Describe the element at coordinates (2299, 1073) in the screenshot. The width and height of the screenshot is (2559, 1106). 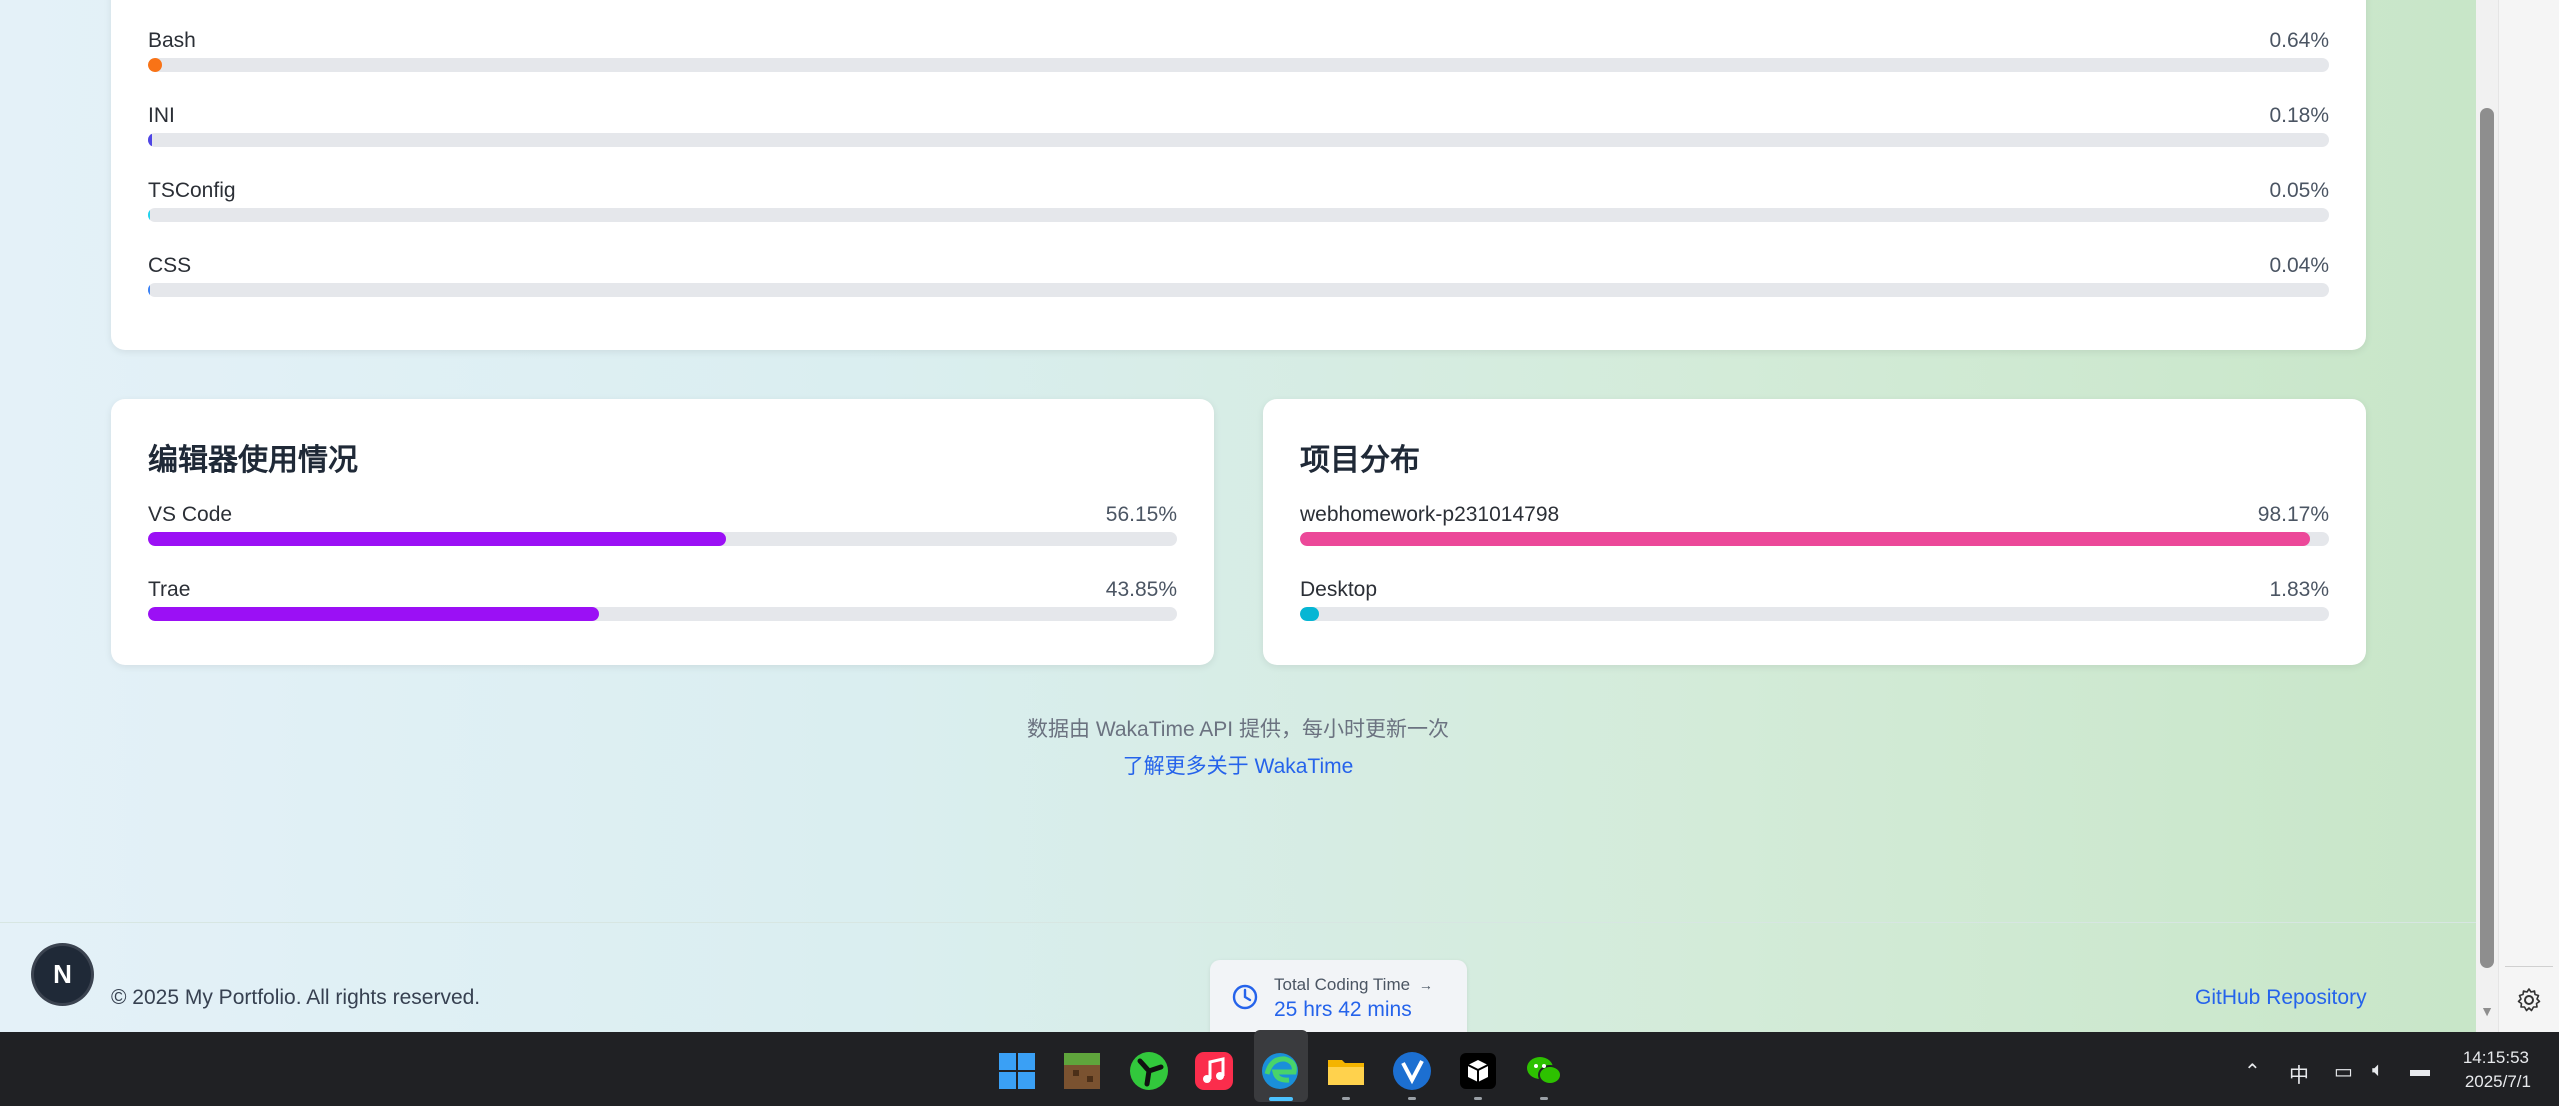
I see `ime-indicator: 中` at that location.